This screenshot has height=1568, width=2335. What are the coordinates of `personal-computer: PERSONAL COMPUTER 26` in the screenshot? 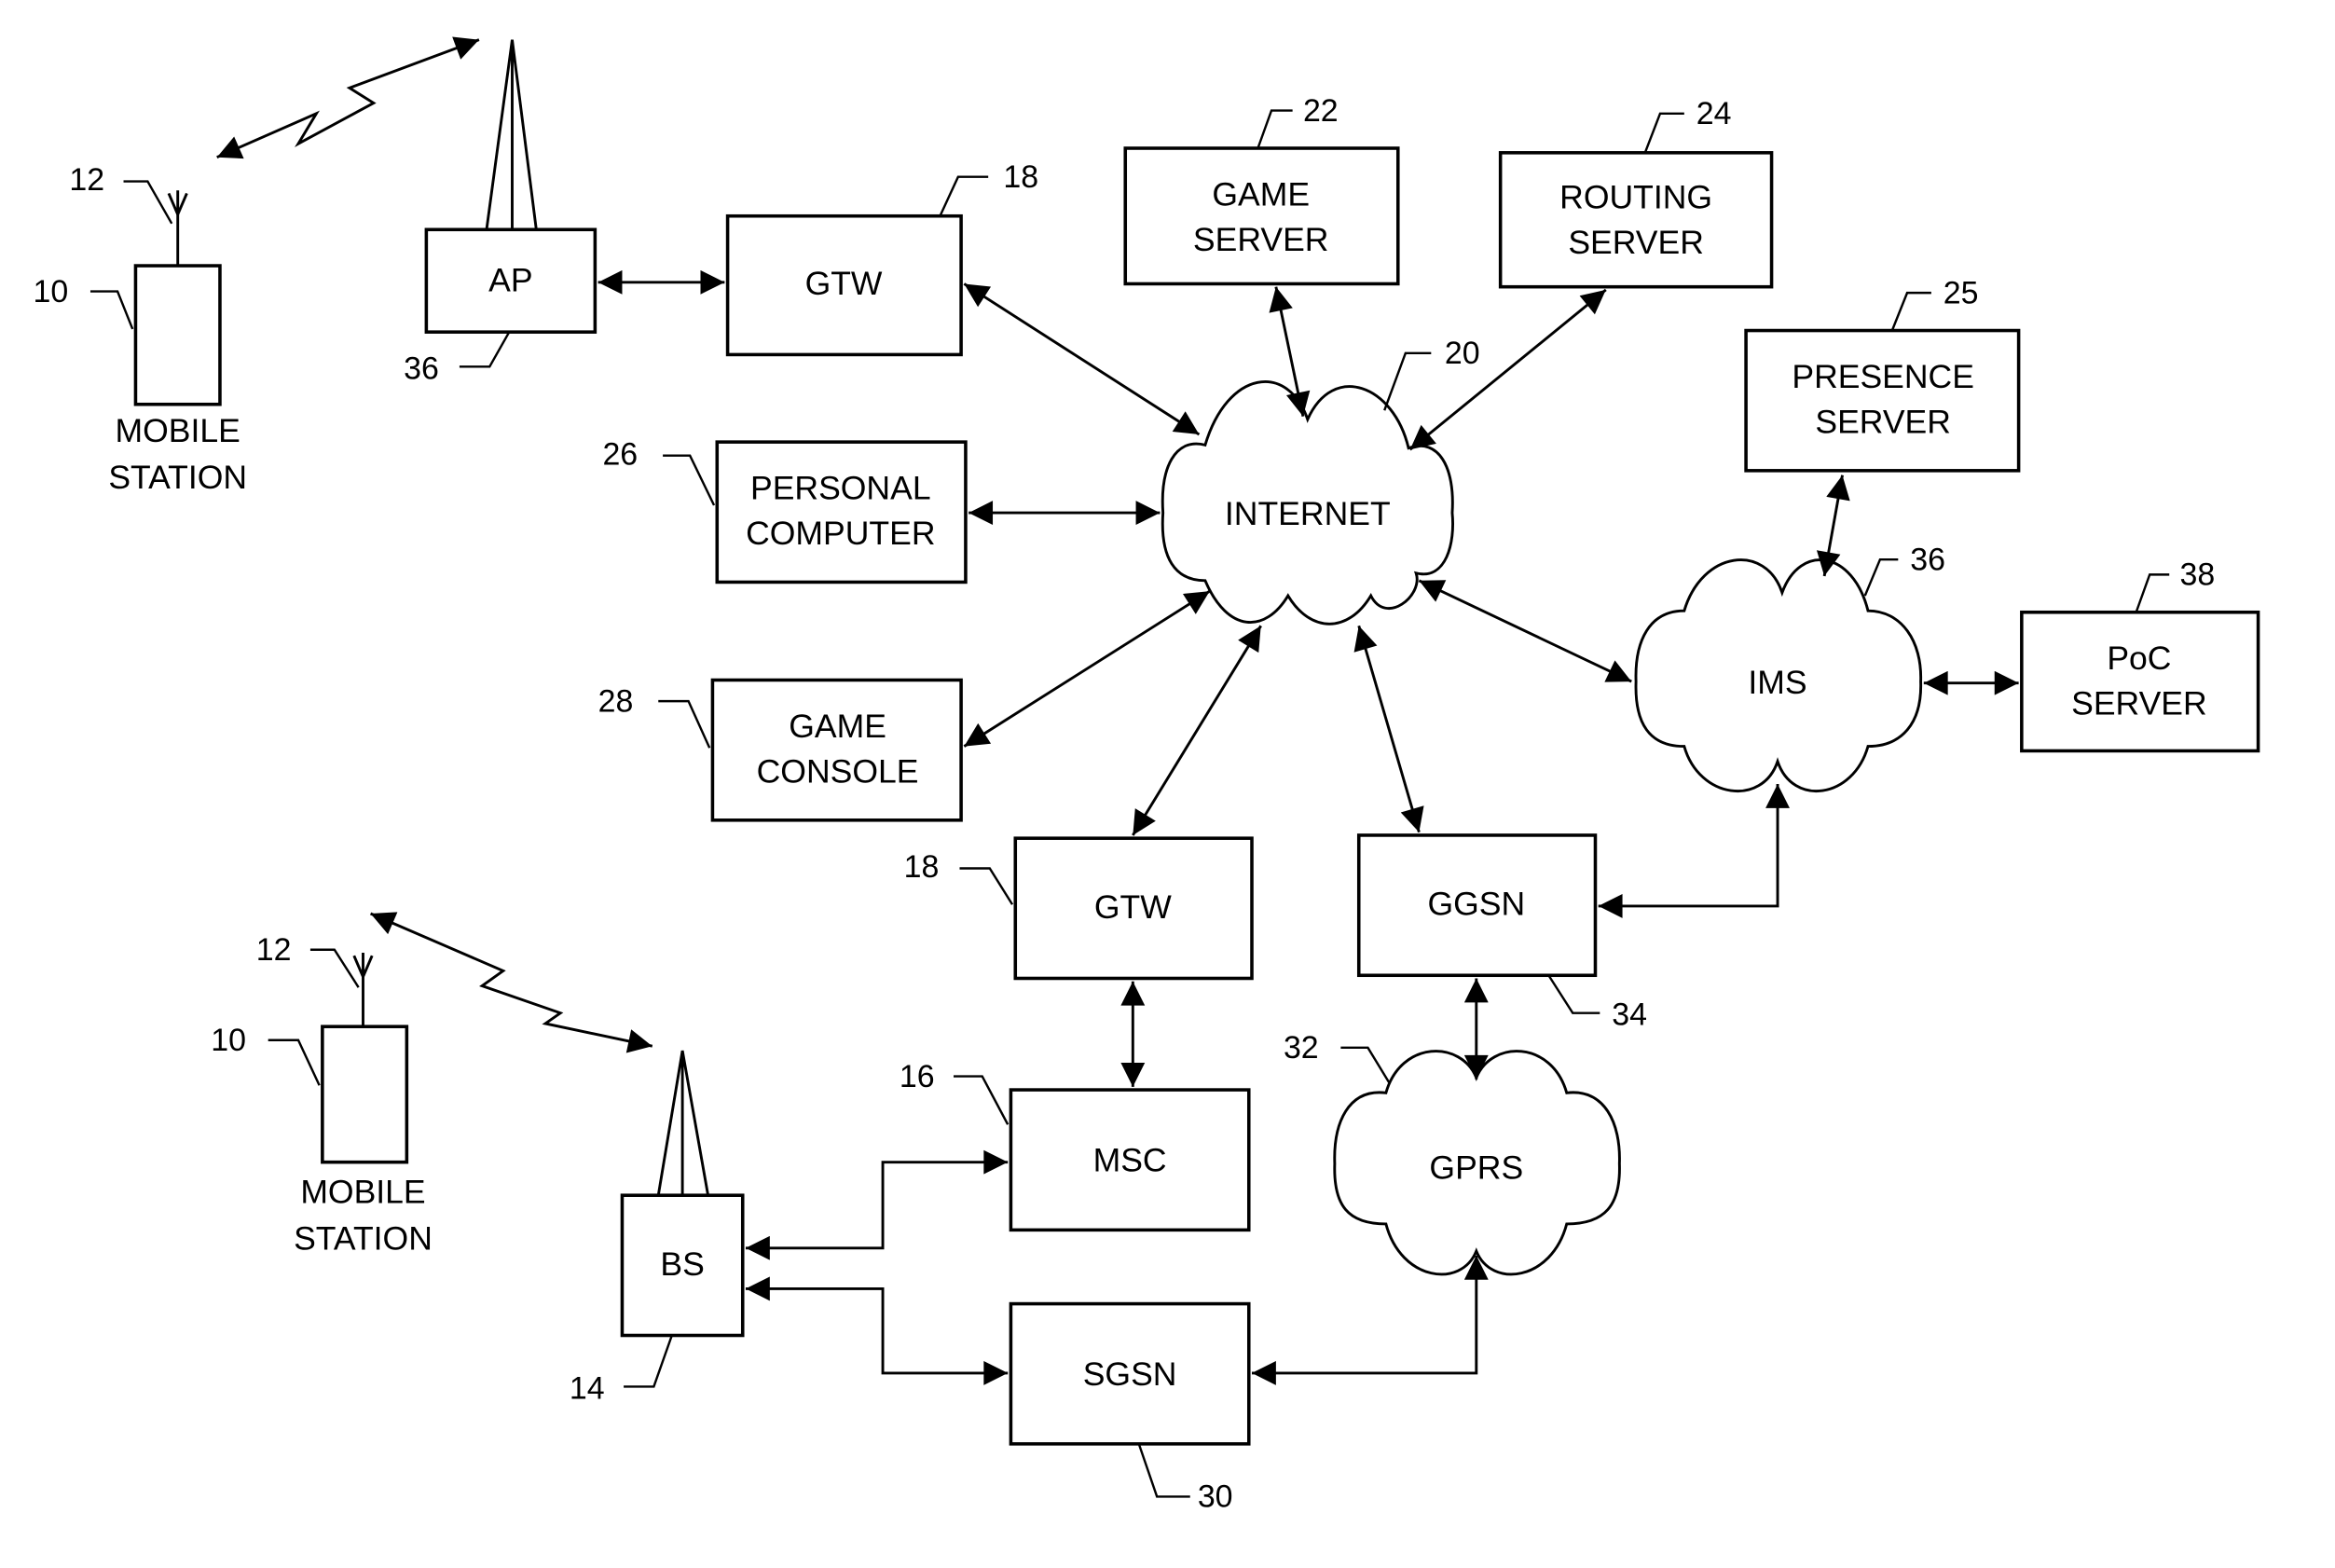 It's located at (785, 510).